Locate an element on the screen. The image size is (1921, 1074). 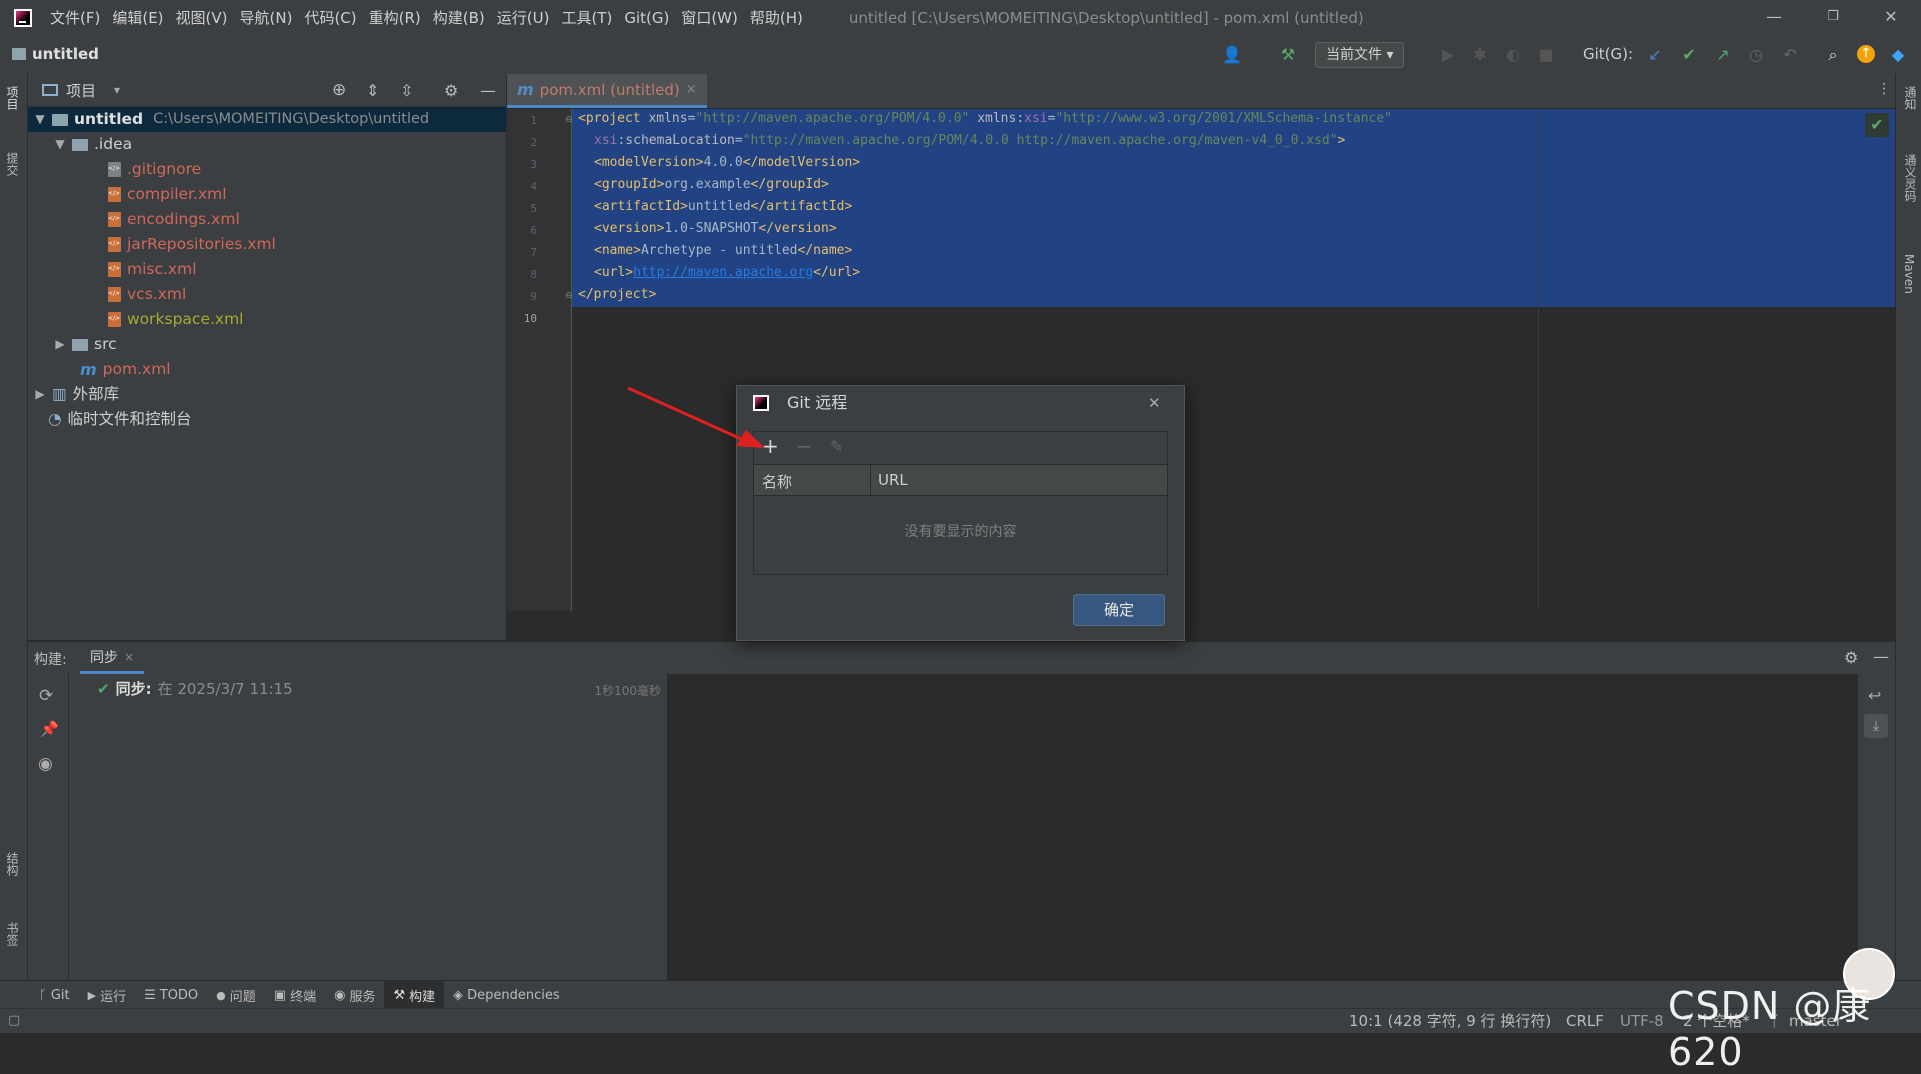
commit-tool-tab: 提交 is located at coordinates (12, 164).